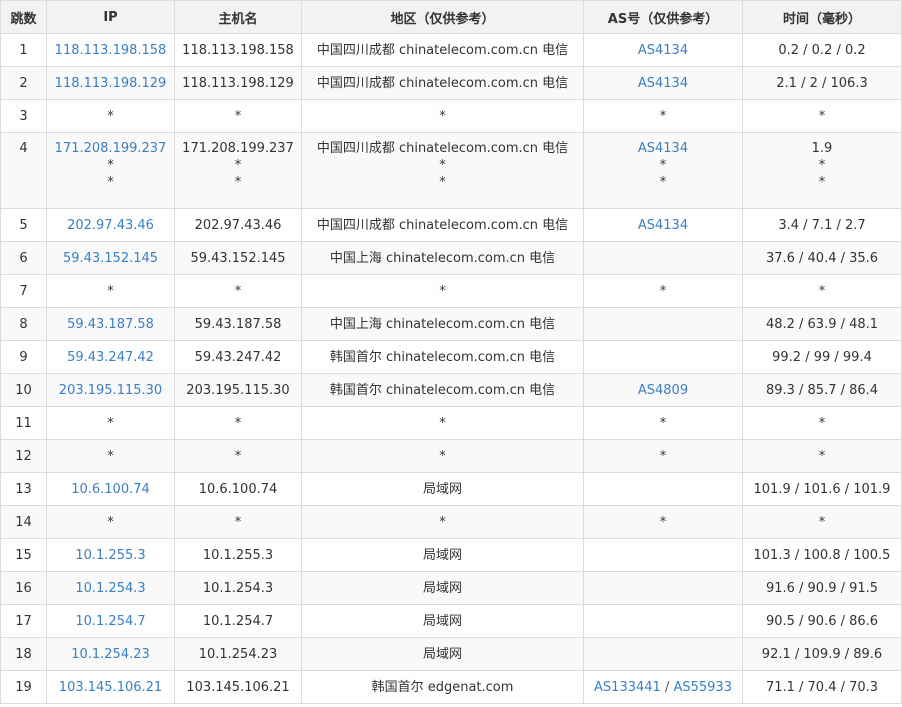 The height and width of the screenshot is (707, 902). Describe the element at coordinates (663, 165) in the screenshot. I see `asn-line: *` at that location.